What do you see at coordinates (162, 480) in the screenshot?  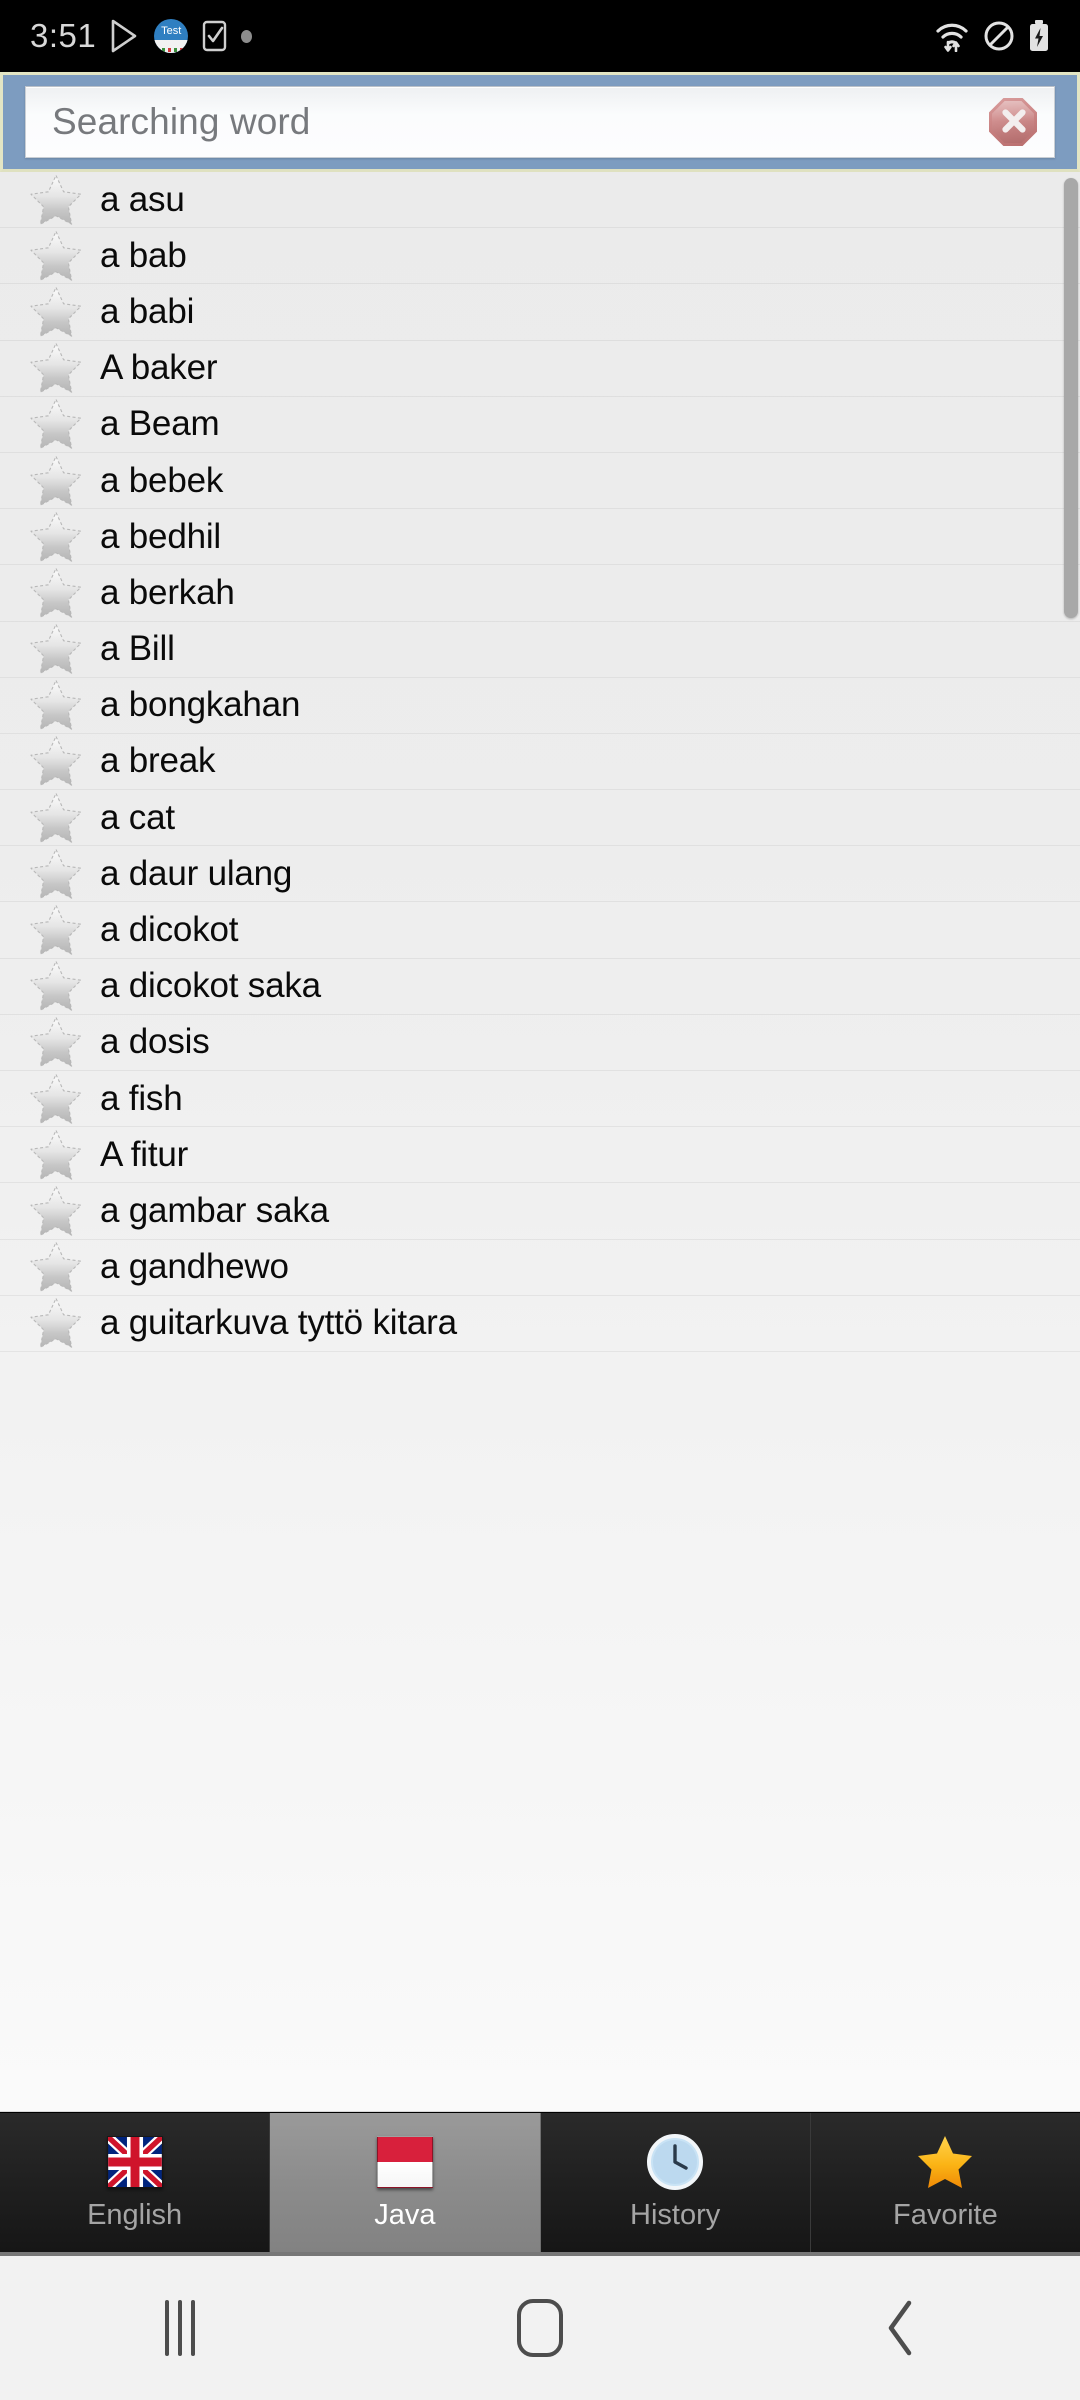 I see `word-label: a bebek` at bounding box center [162, 480].